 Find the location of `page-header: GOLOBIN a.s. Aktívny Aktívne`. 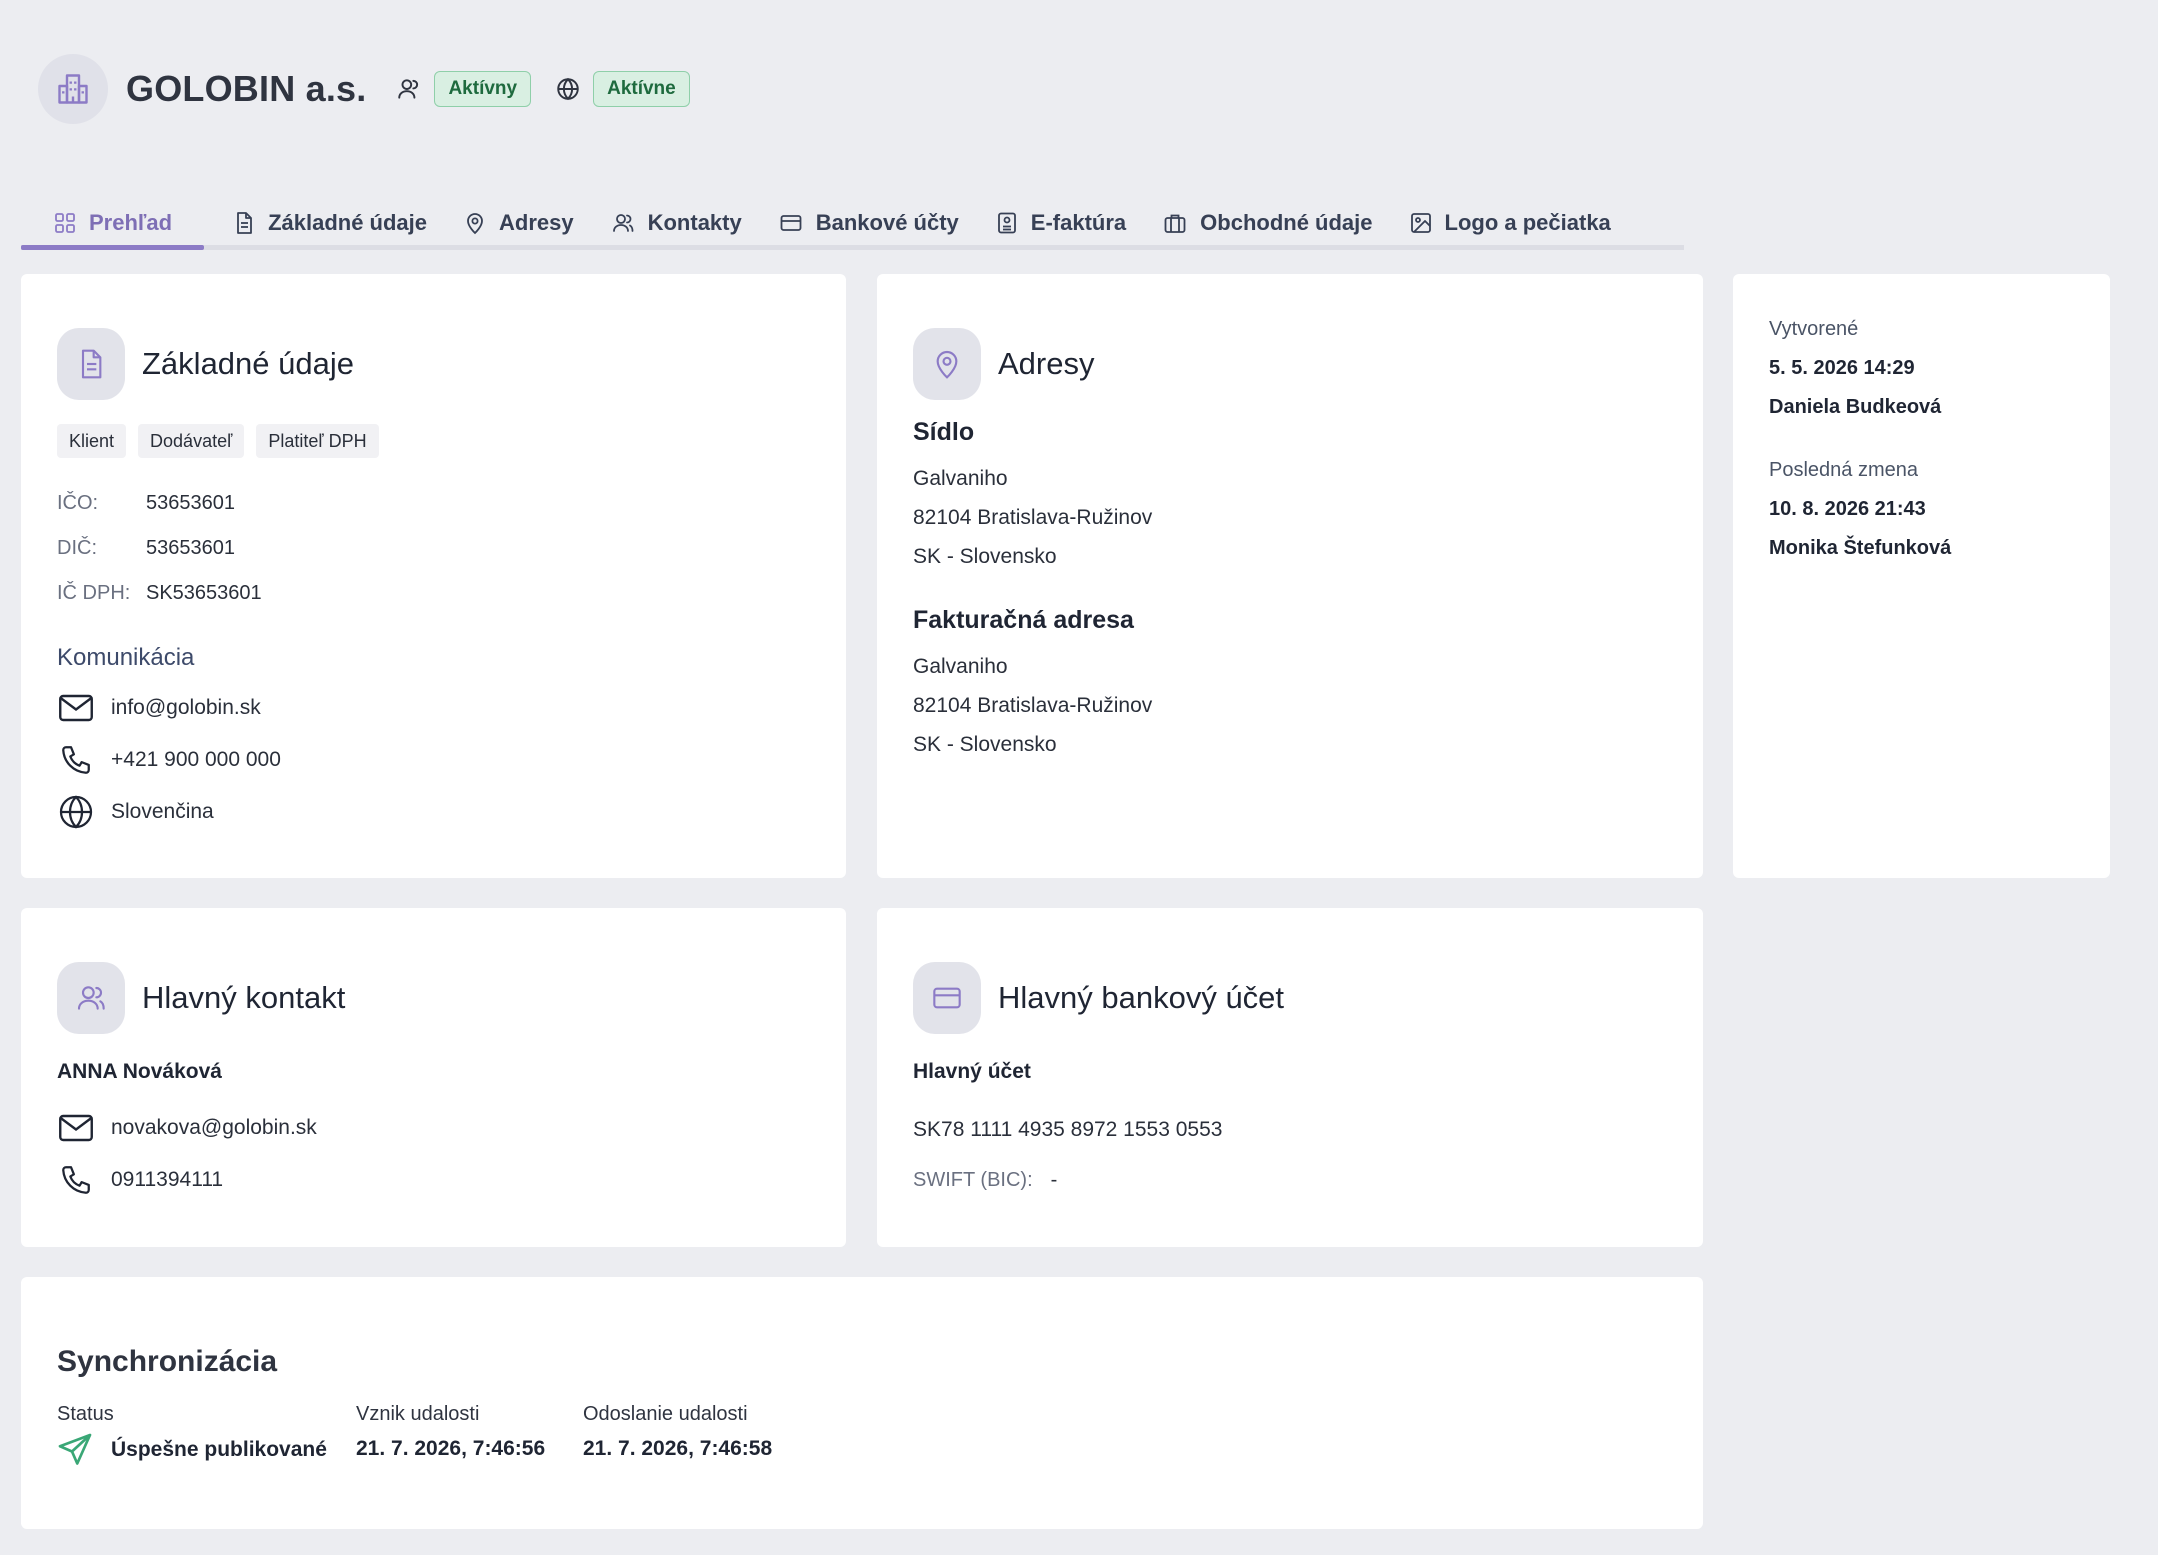

page-header: GOLOBIN a.s. Aktívny Aktívne is located at coordinates (364, 89).